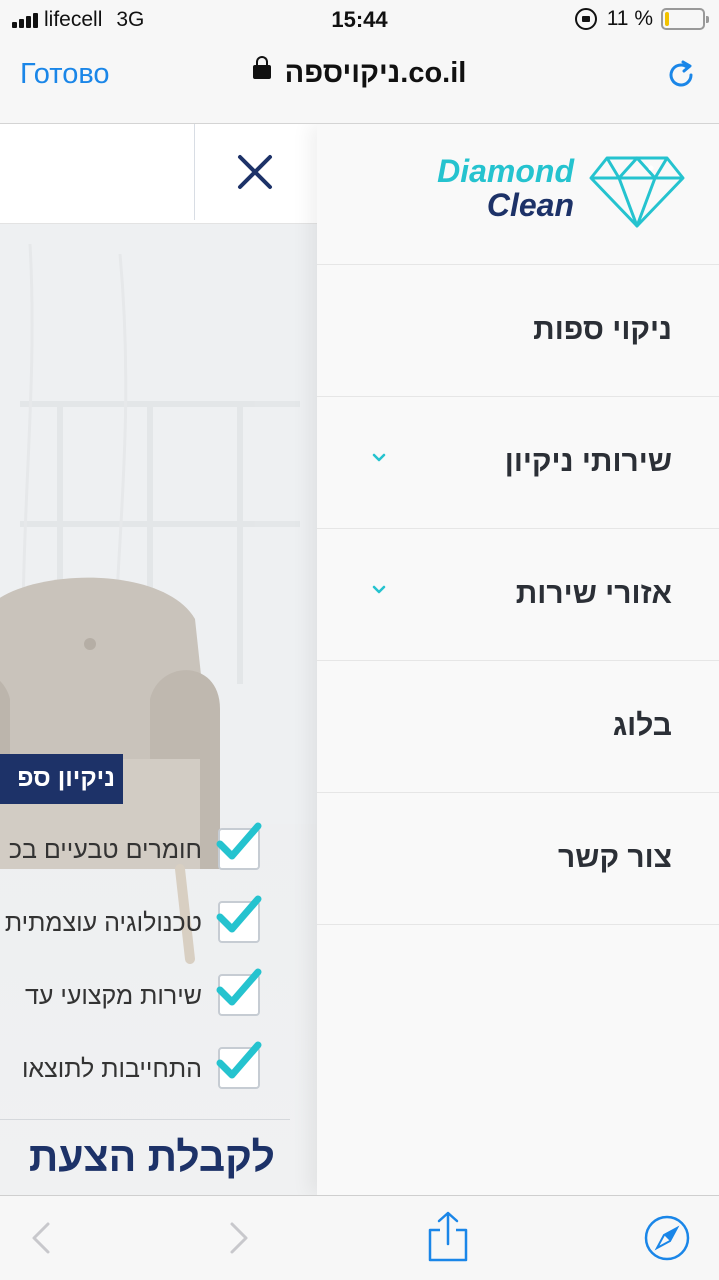 The width and height of the screenshot is (719, 1280). Describe the element at coordinates (105, 850) in the screenshot. I see `feature-text: חומרים טבעיים בכ` at that location.